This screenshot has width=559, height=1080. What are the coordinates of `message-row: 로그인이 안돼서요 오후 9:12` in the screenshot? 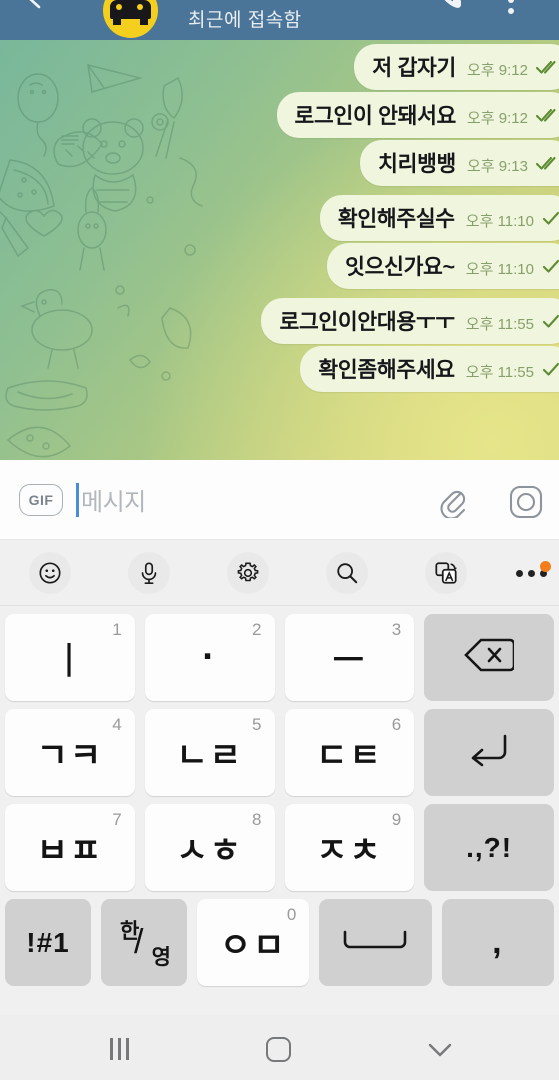 It's located at (279, 115).